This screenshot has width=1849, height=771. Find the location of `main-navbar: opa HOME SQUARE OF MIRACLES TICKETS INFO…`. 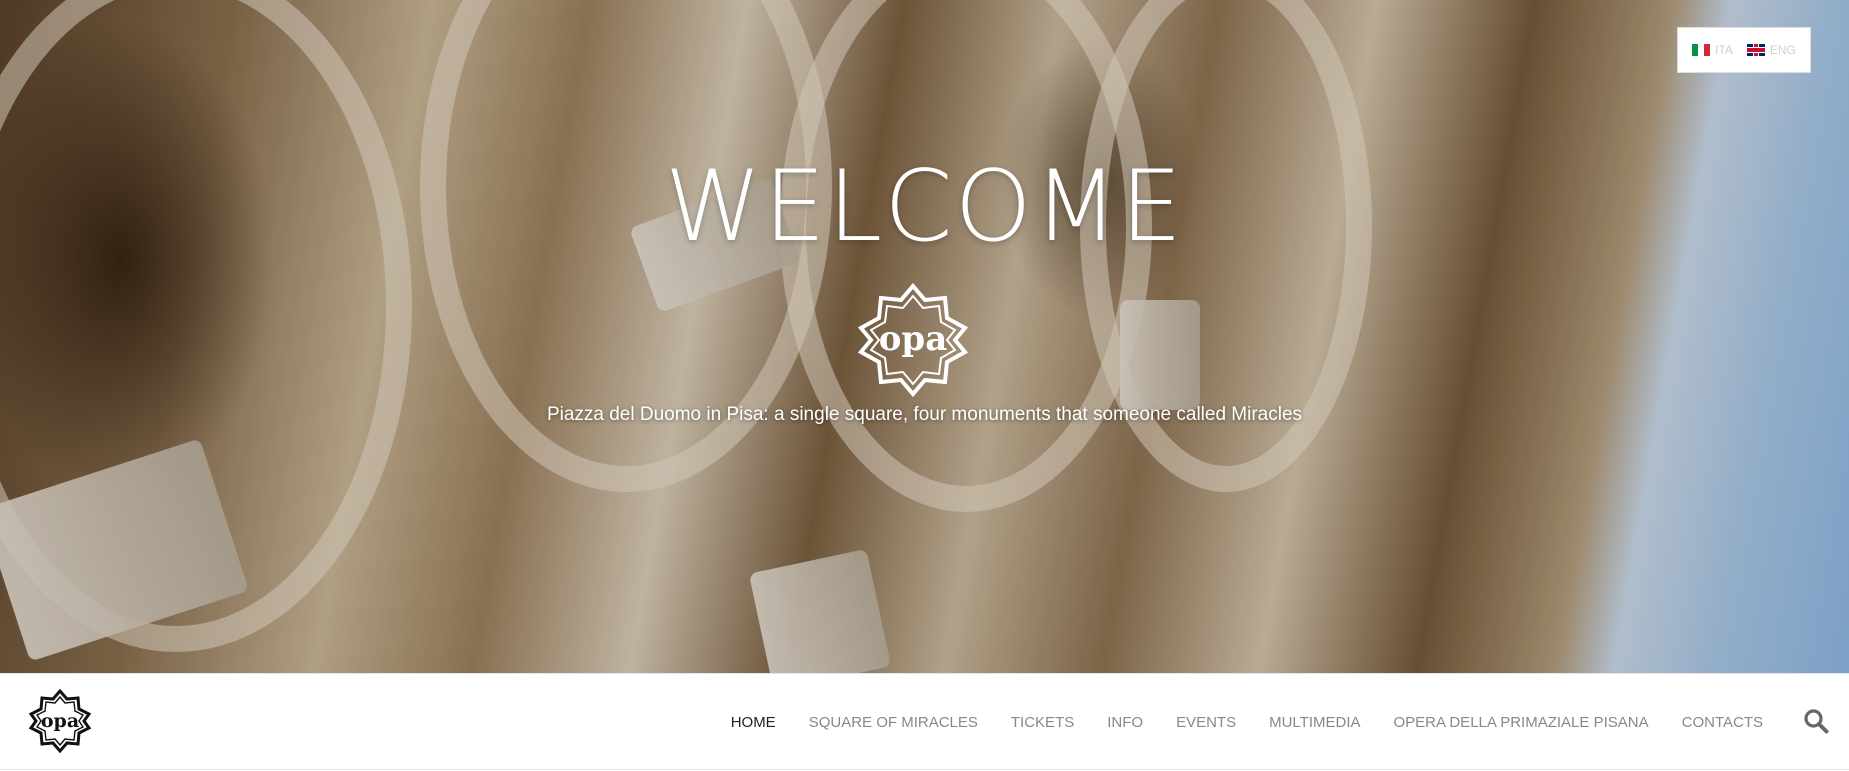

main-navbar: opa HOME SQUARE OF MIRACLES TICKETS INFO… is located at coordinates (924, 721).